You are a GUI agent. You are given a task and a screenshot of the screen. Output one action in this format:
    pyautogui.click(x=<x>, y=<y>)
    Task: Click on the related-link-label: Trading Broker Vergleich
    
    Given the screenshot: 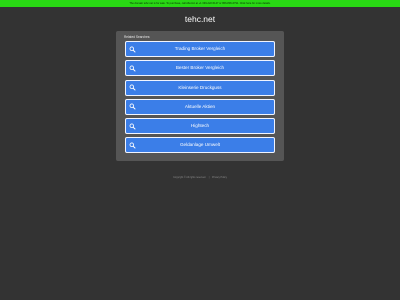 What is the action you would take?
    pyautogui.click(x=200, y=48)
    